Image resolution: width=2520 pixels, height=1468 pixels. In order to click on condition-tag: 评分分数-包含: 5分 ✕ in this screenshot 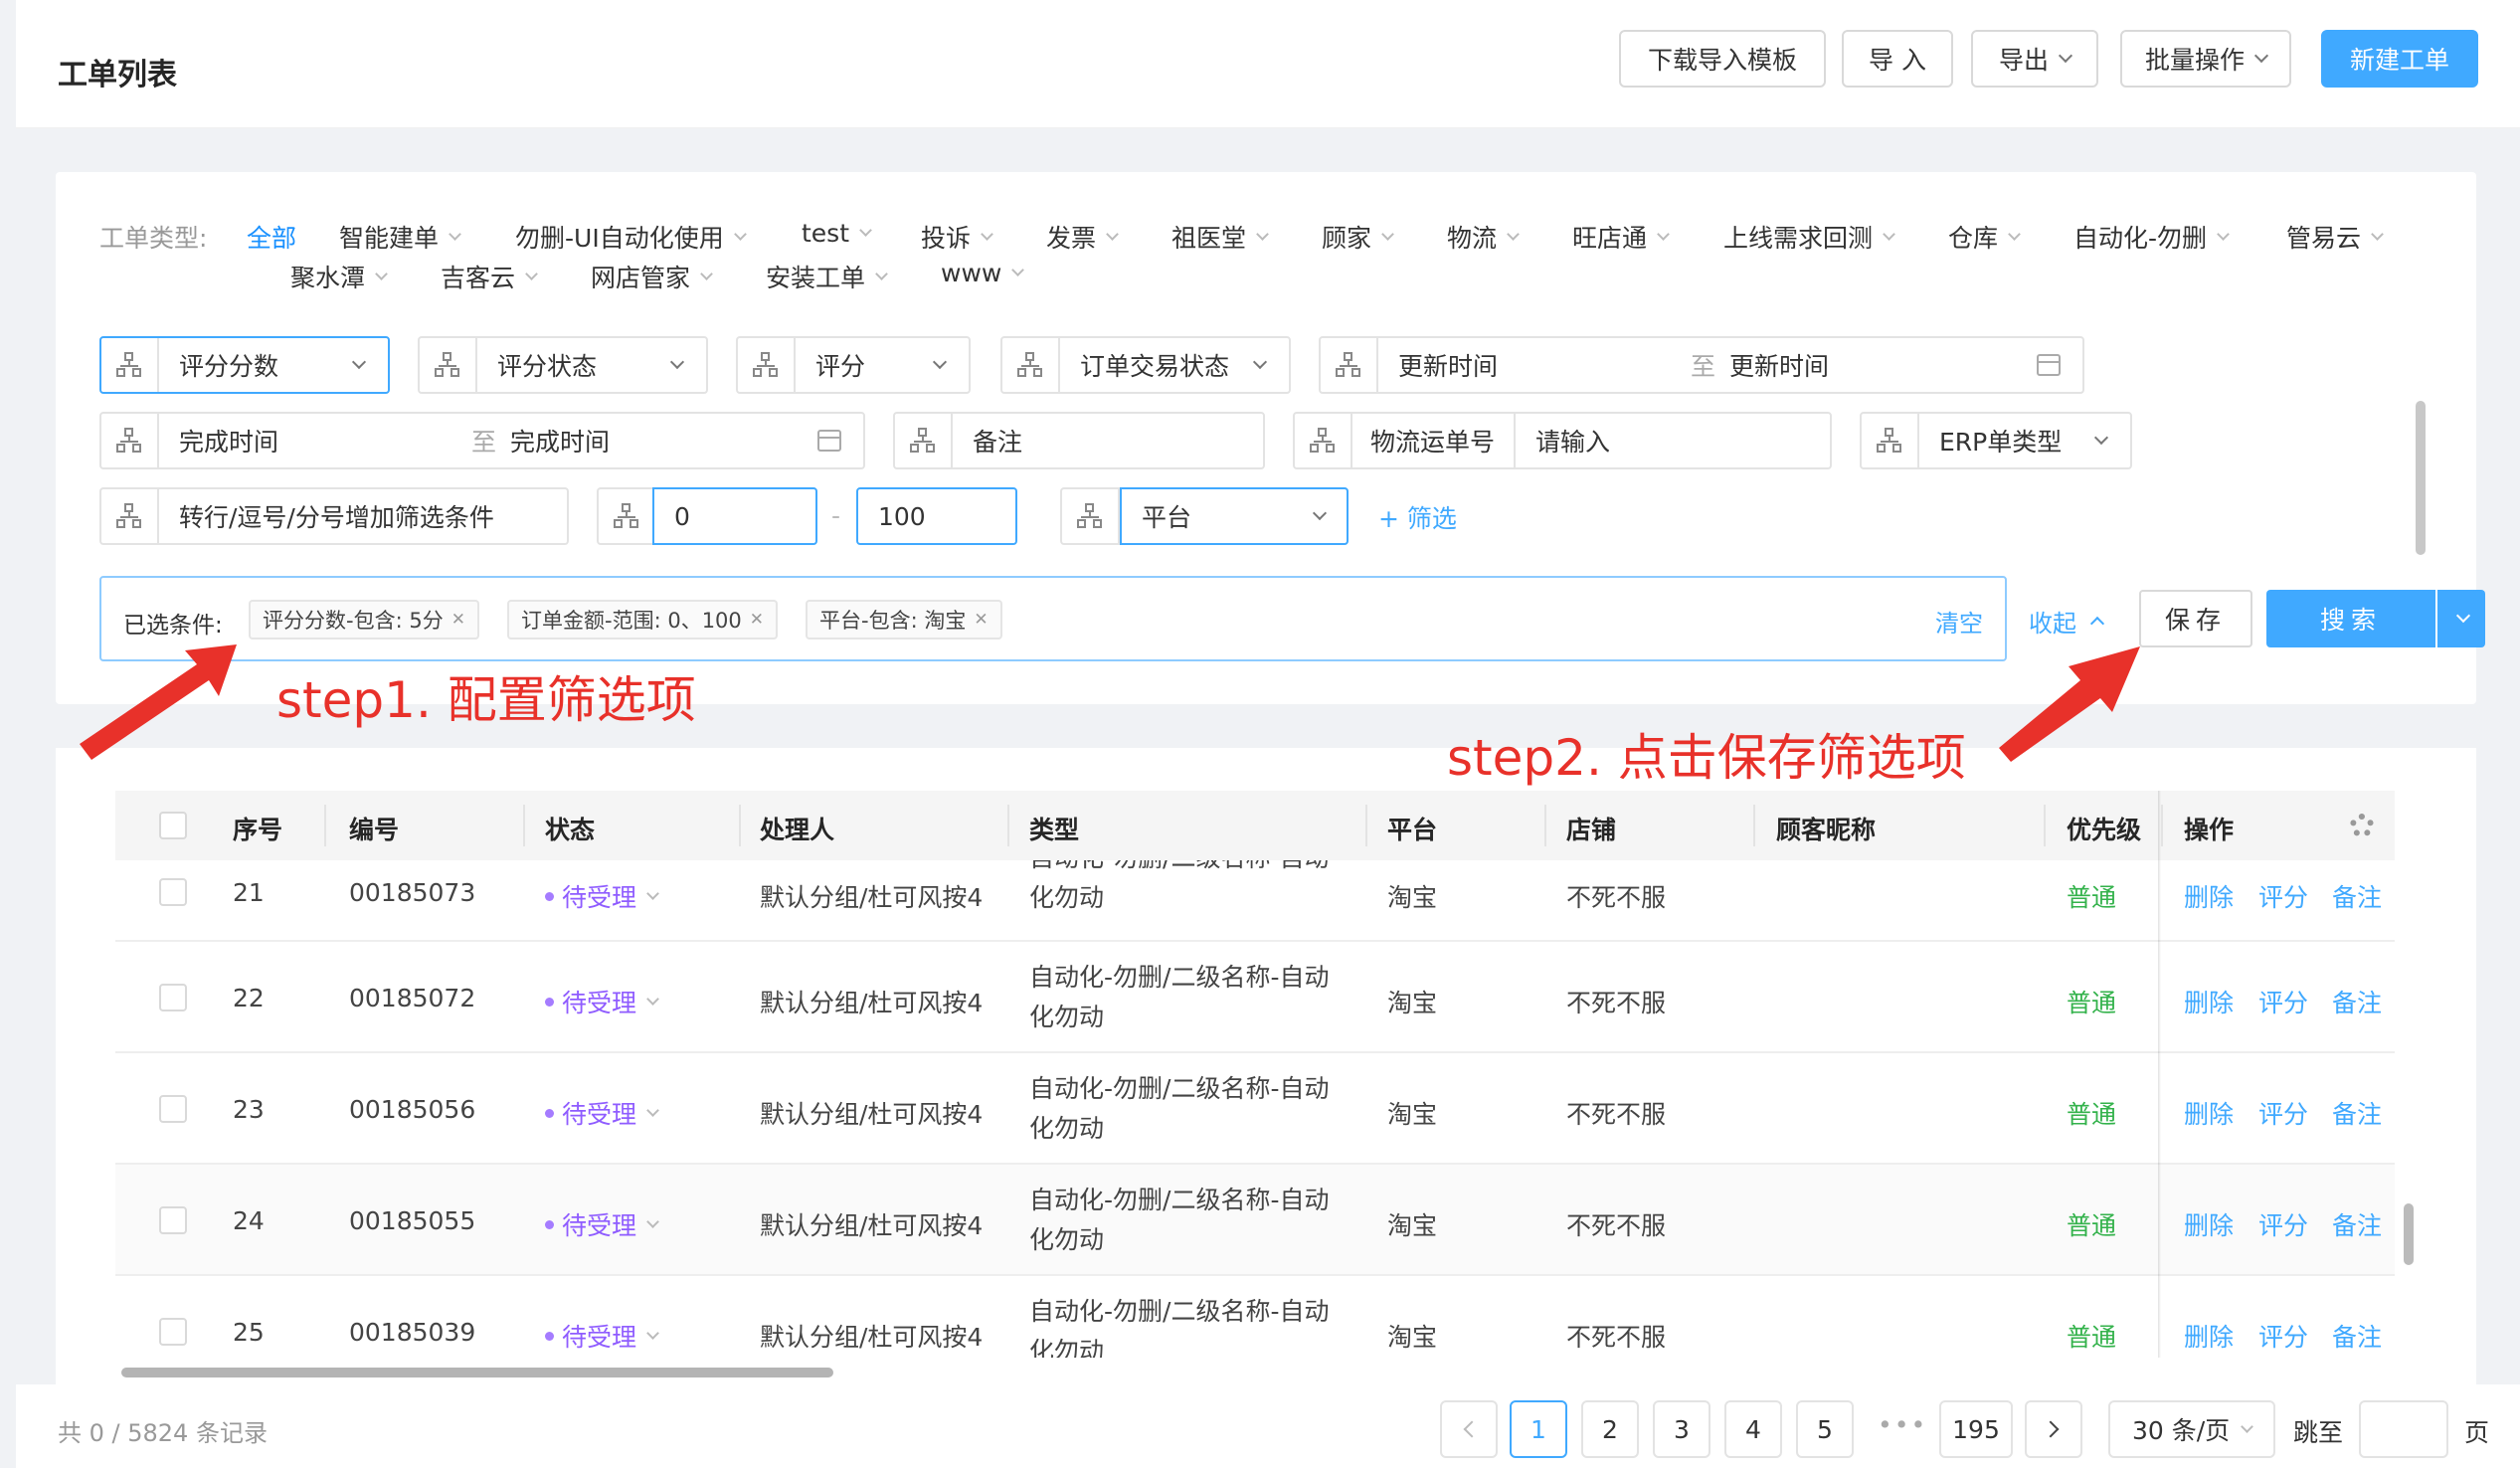, I will do `click(364, 620)`.